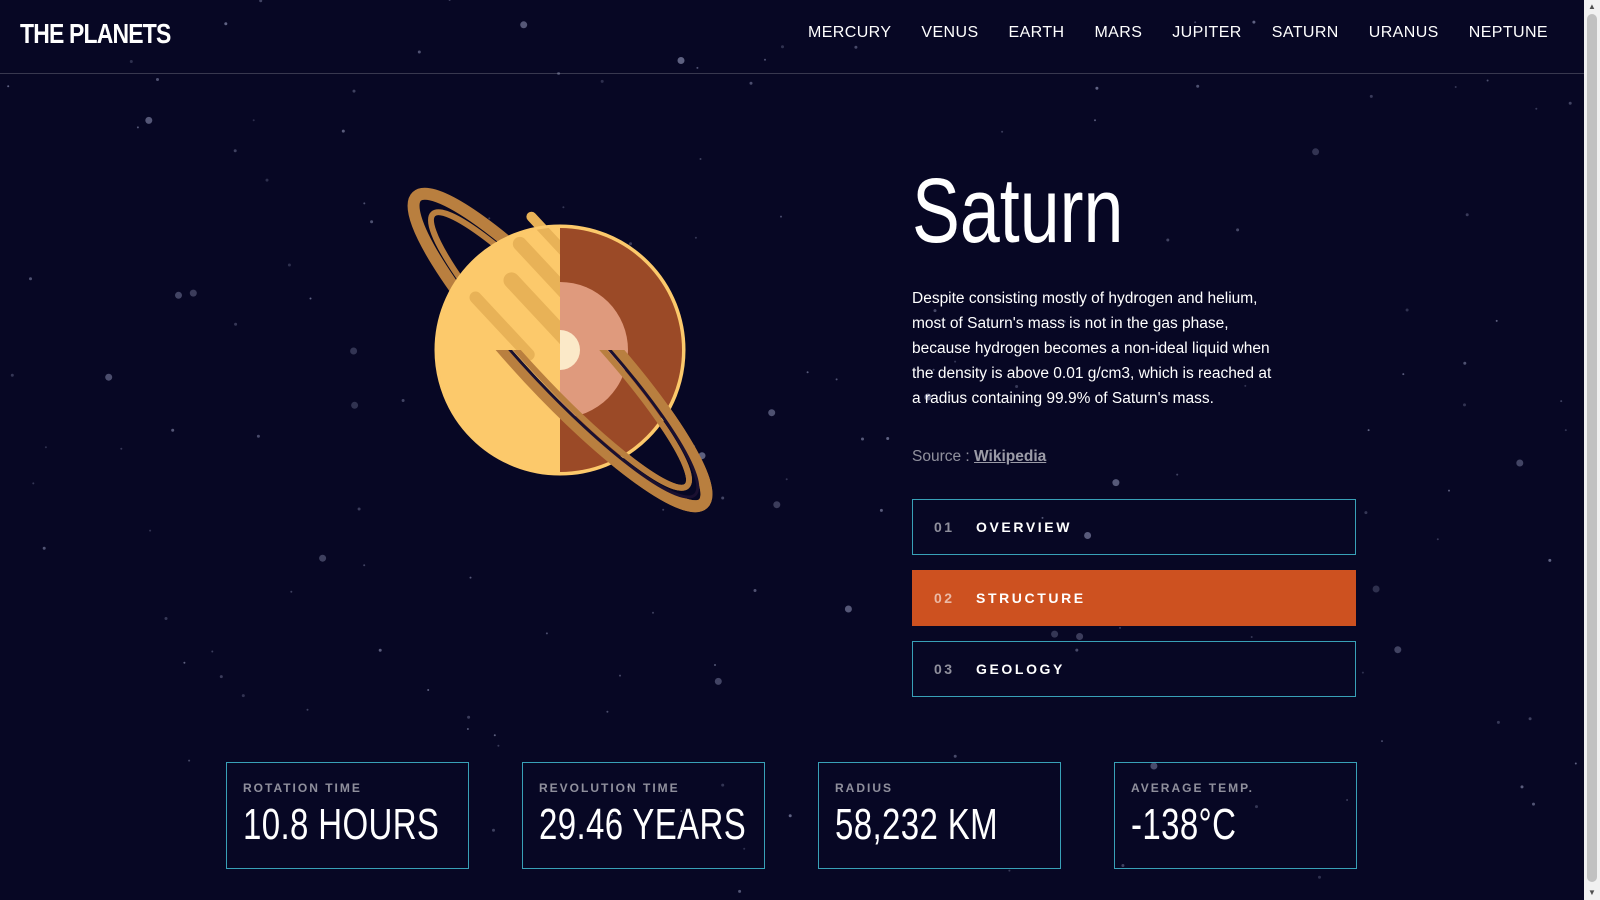  Describe the element at coordinates (1018, 211) in the screenshot. I see `planet-title: Saturn` at that location.